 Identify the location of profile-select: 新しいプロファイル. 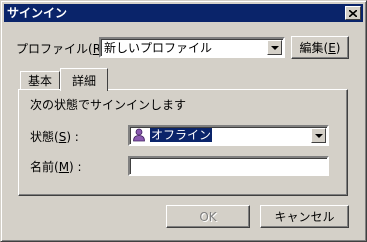
(192, 47).